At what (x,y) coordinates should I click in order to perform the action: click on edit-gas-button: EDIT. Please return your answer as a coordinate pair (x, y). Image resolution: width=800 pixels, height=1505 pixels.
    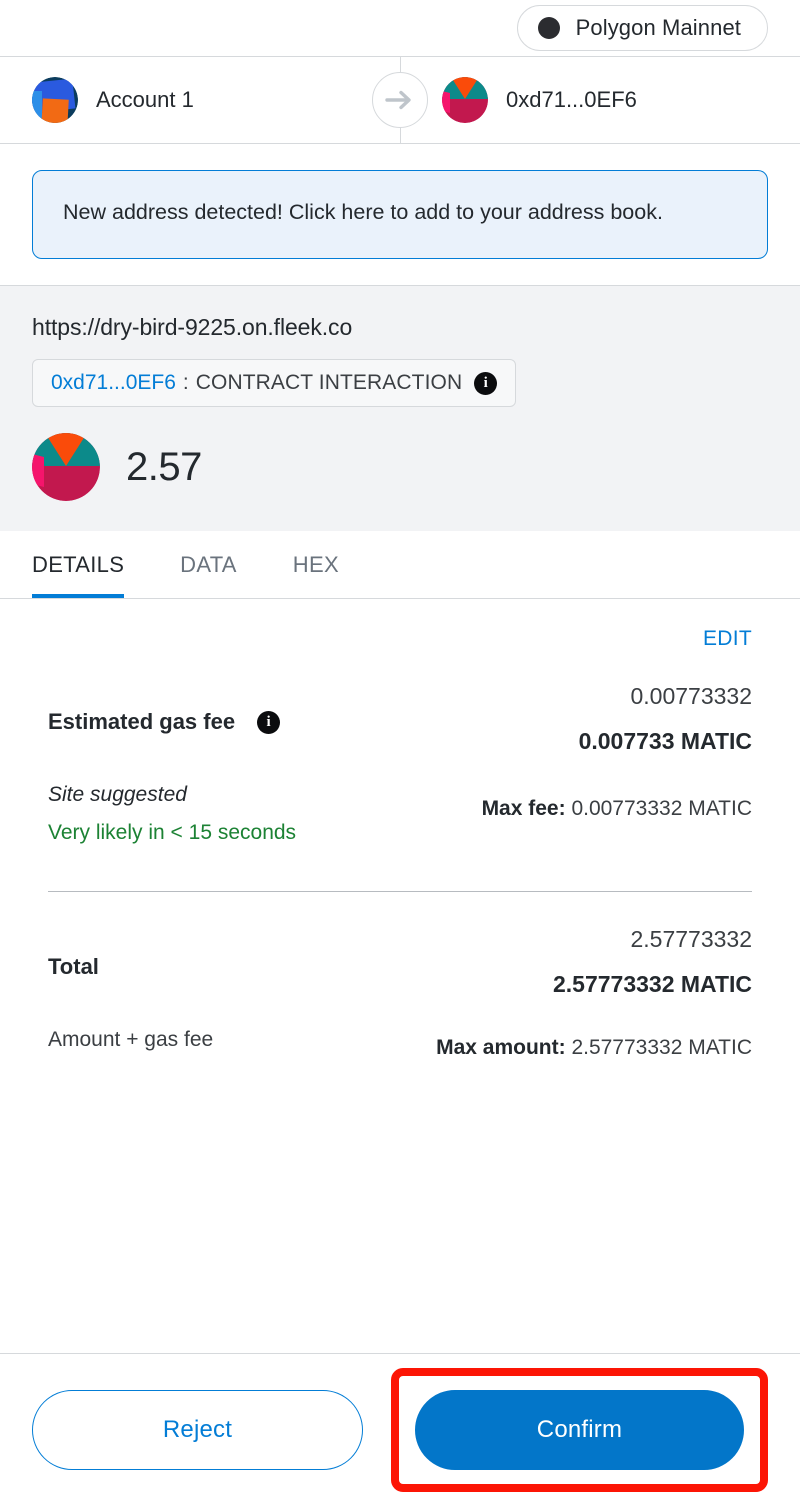
    Looking at the image, I should click on (727, 639).